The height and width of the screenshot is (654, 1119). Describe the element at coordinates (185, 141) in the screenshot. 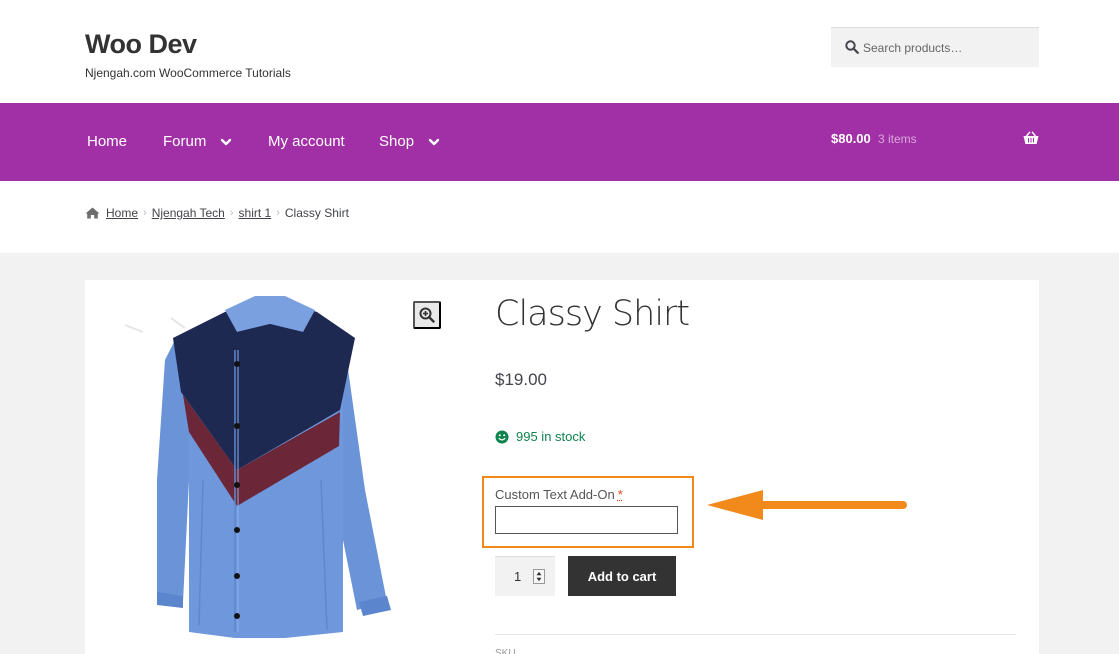

I see `nav-item-label: Forum` at that location.